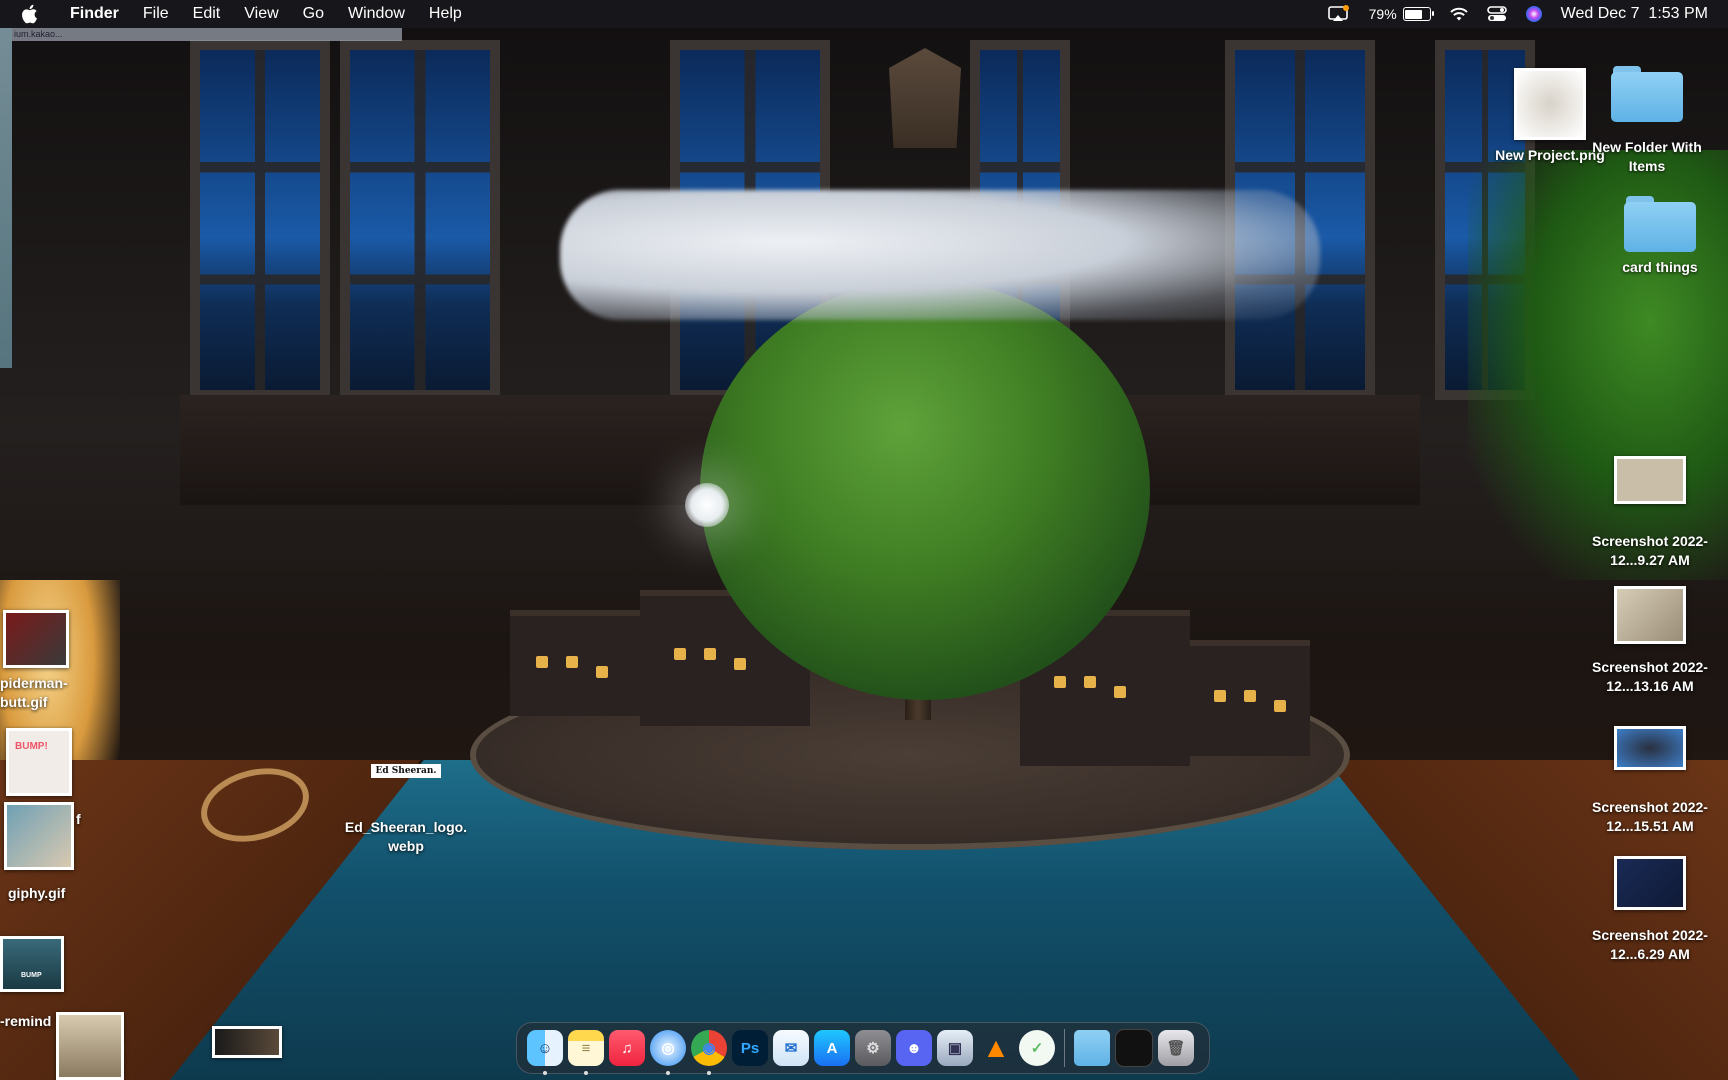 Image resolution: width=1728 pixels, height=1080 pixels. I want to click on settings-icon: ⚙, so click(873, 1048).